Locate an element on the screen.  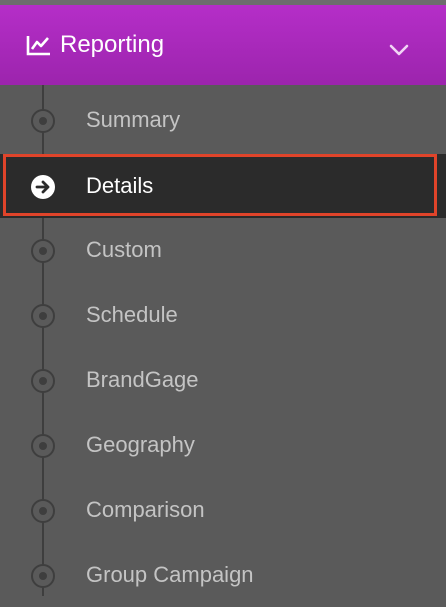
section-title: Reporting is located at coordinates (112, 44).